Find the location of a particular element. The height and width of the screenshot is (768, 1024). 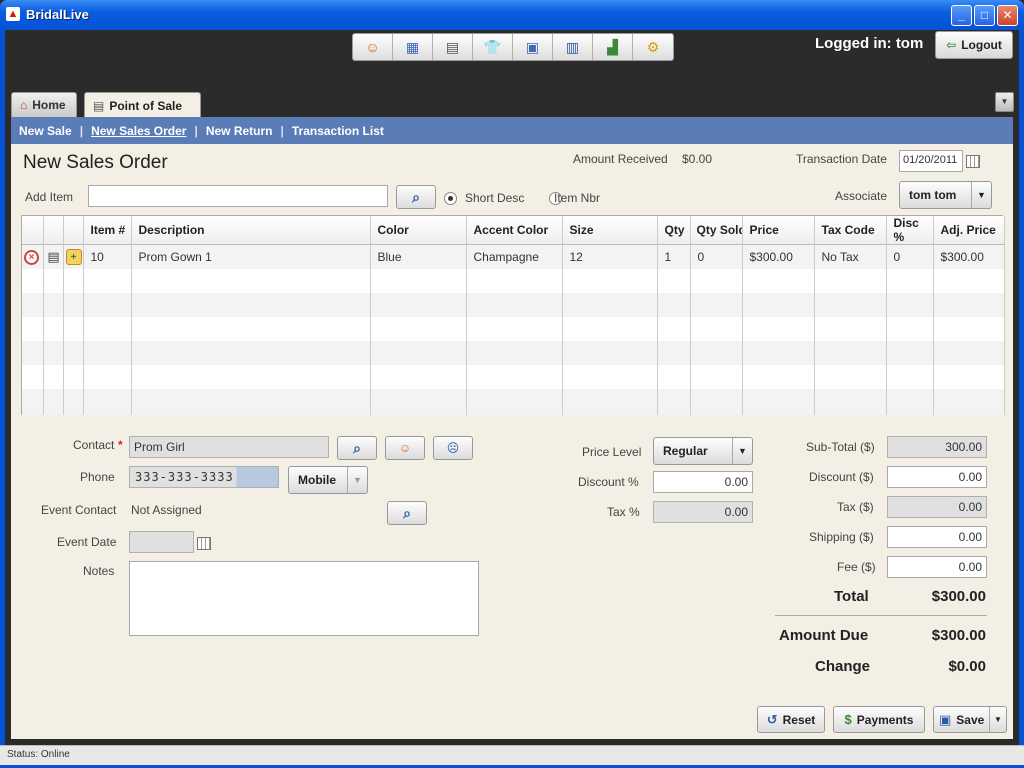

discount-amount-input: 0.00 is located at coordinates (937, 477).